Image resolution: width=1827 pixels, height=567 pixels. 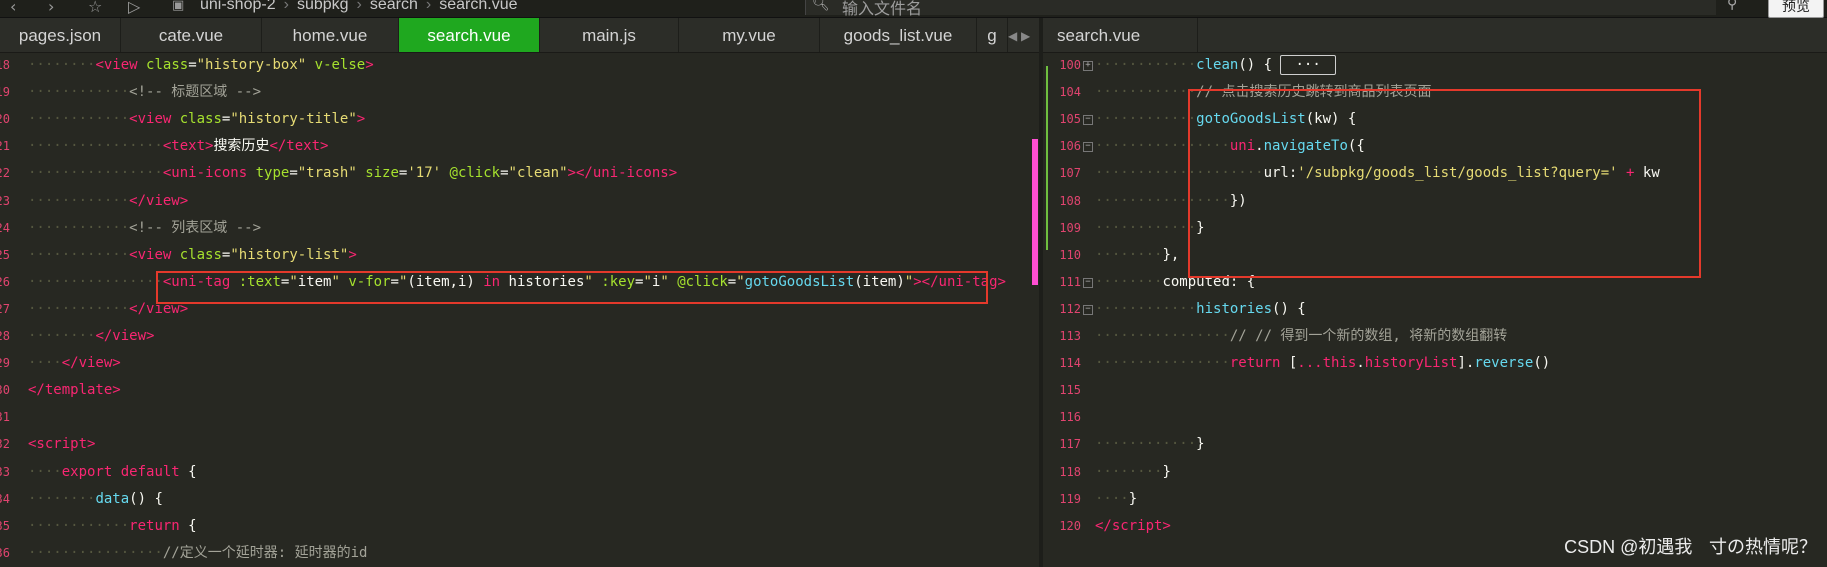 I want to click on line-number: 109, so click(x=1070, y=227).